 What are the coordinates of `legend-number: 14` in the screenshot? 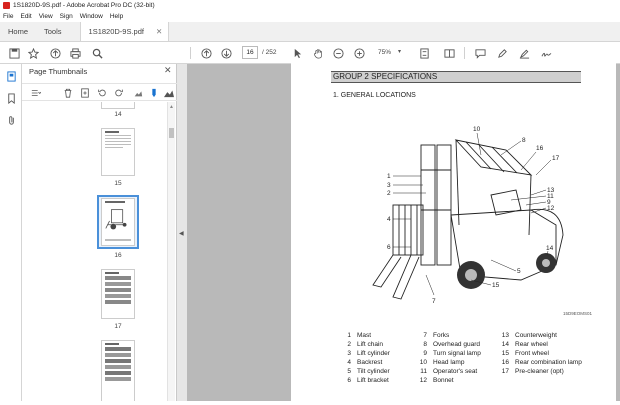 It's located at (505, 344).